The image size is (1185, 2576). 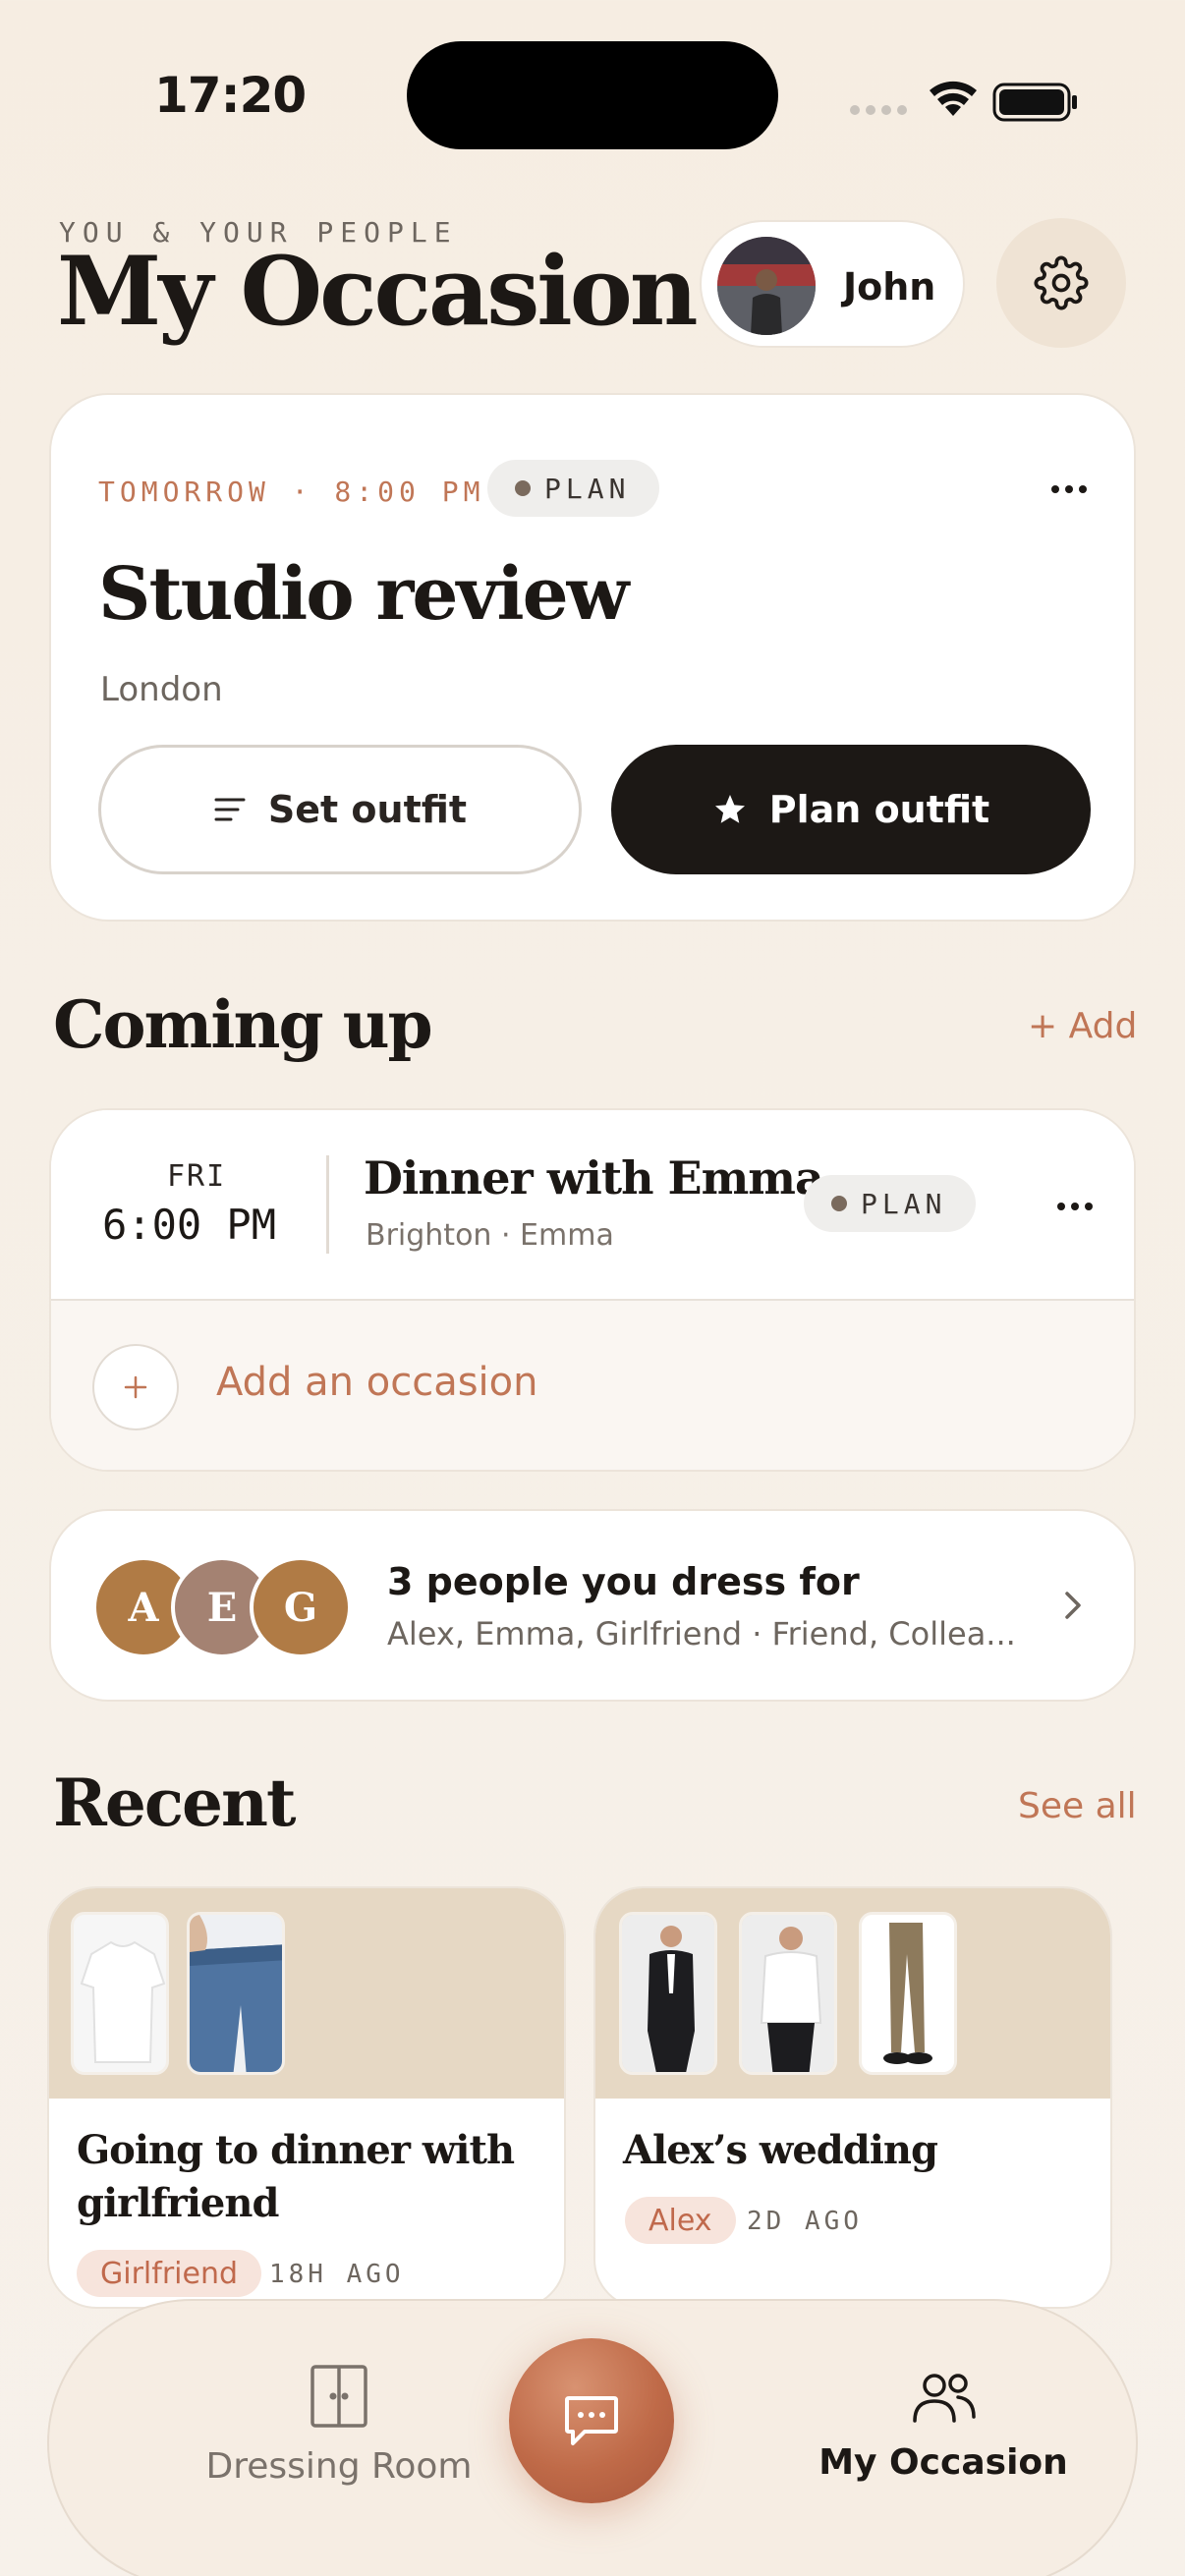 What do you see at coordinates (1077, 1806) in the screenshot?
I see `see-all-link: See all` at bounding box center [1077, 1806].